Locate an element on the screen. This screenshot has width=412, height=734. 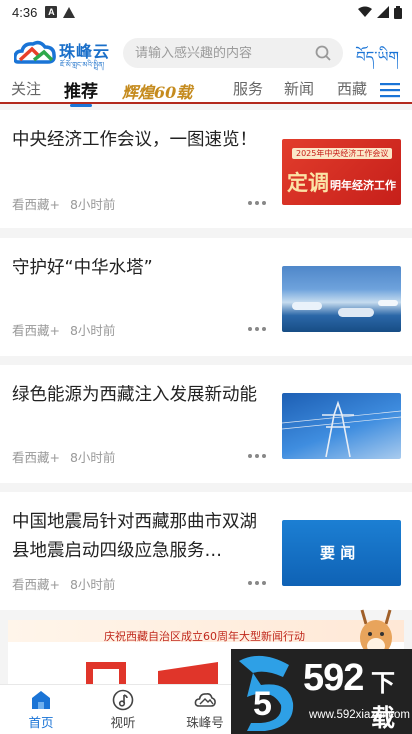
cloud-icon is located at coordinates (205, 700).